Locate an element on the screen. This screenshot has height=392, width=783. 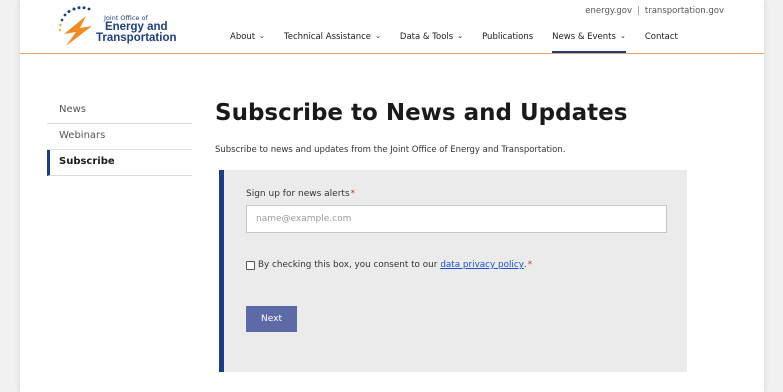
consent-text: By checking this box, you consent to our is located at coordinates (348, 265).